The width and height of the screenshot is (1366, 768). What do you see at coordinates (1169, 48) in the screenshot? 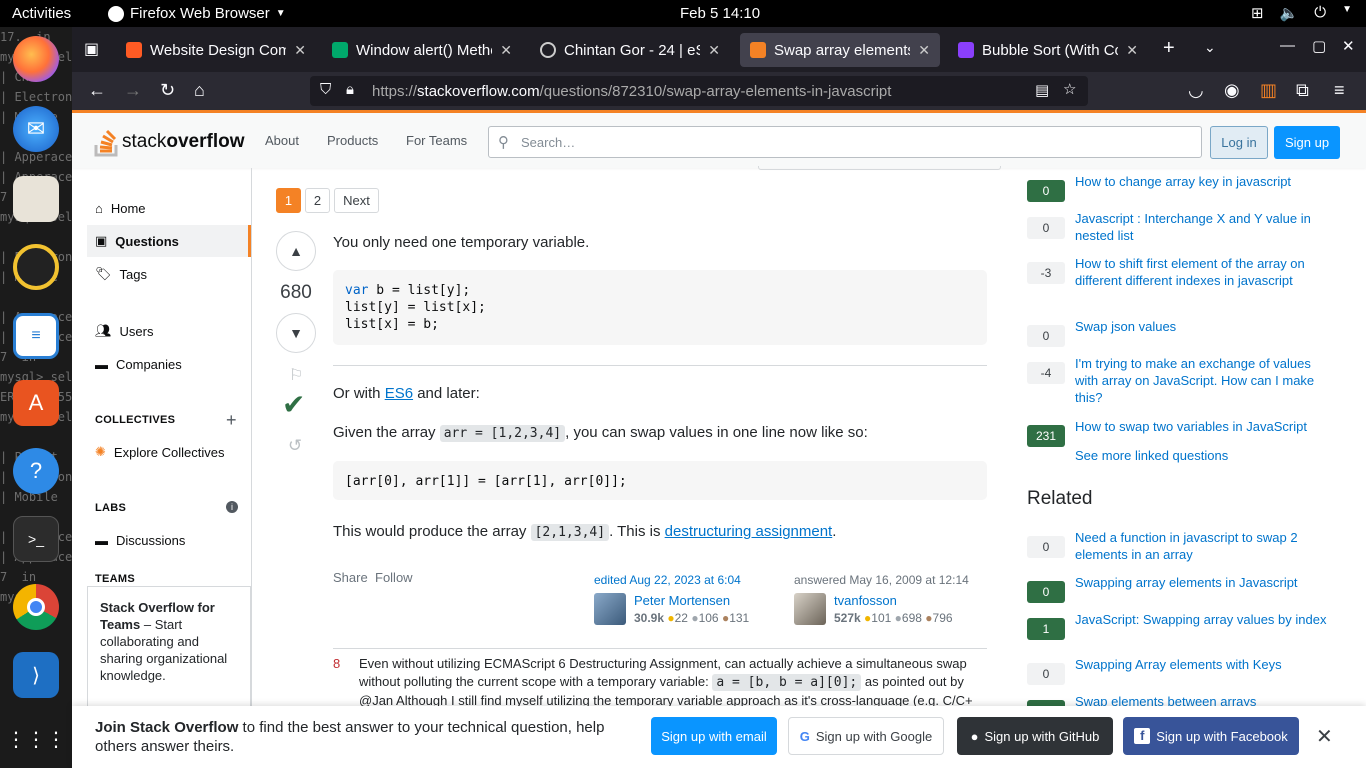
I see `new-tab-icon: +` at bounding box center [1169, 48].